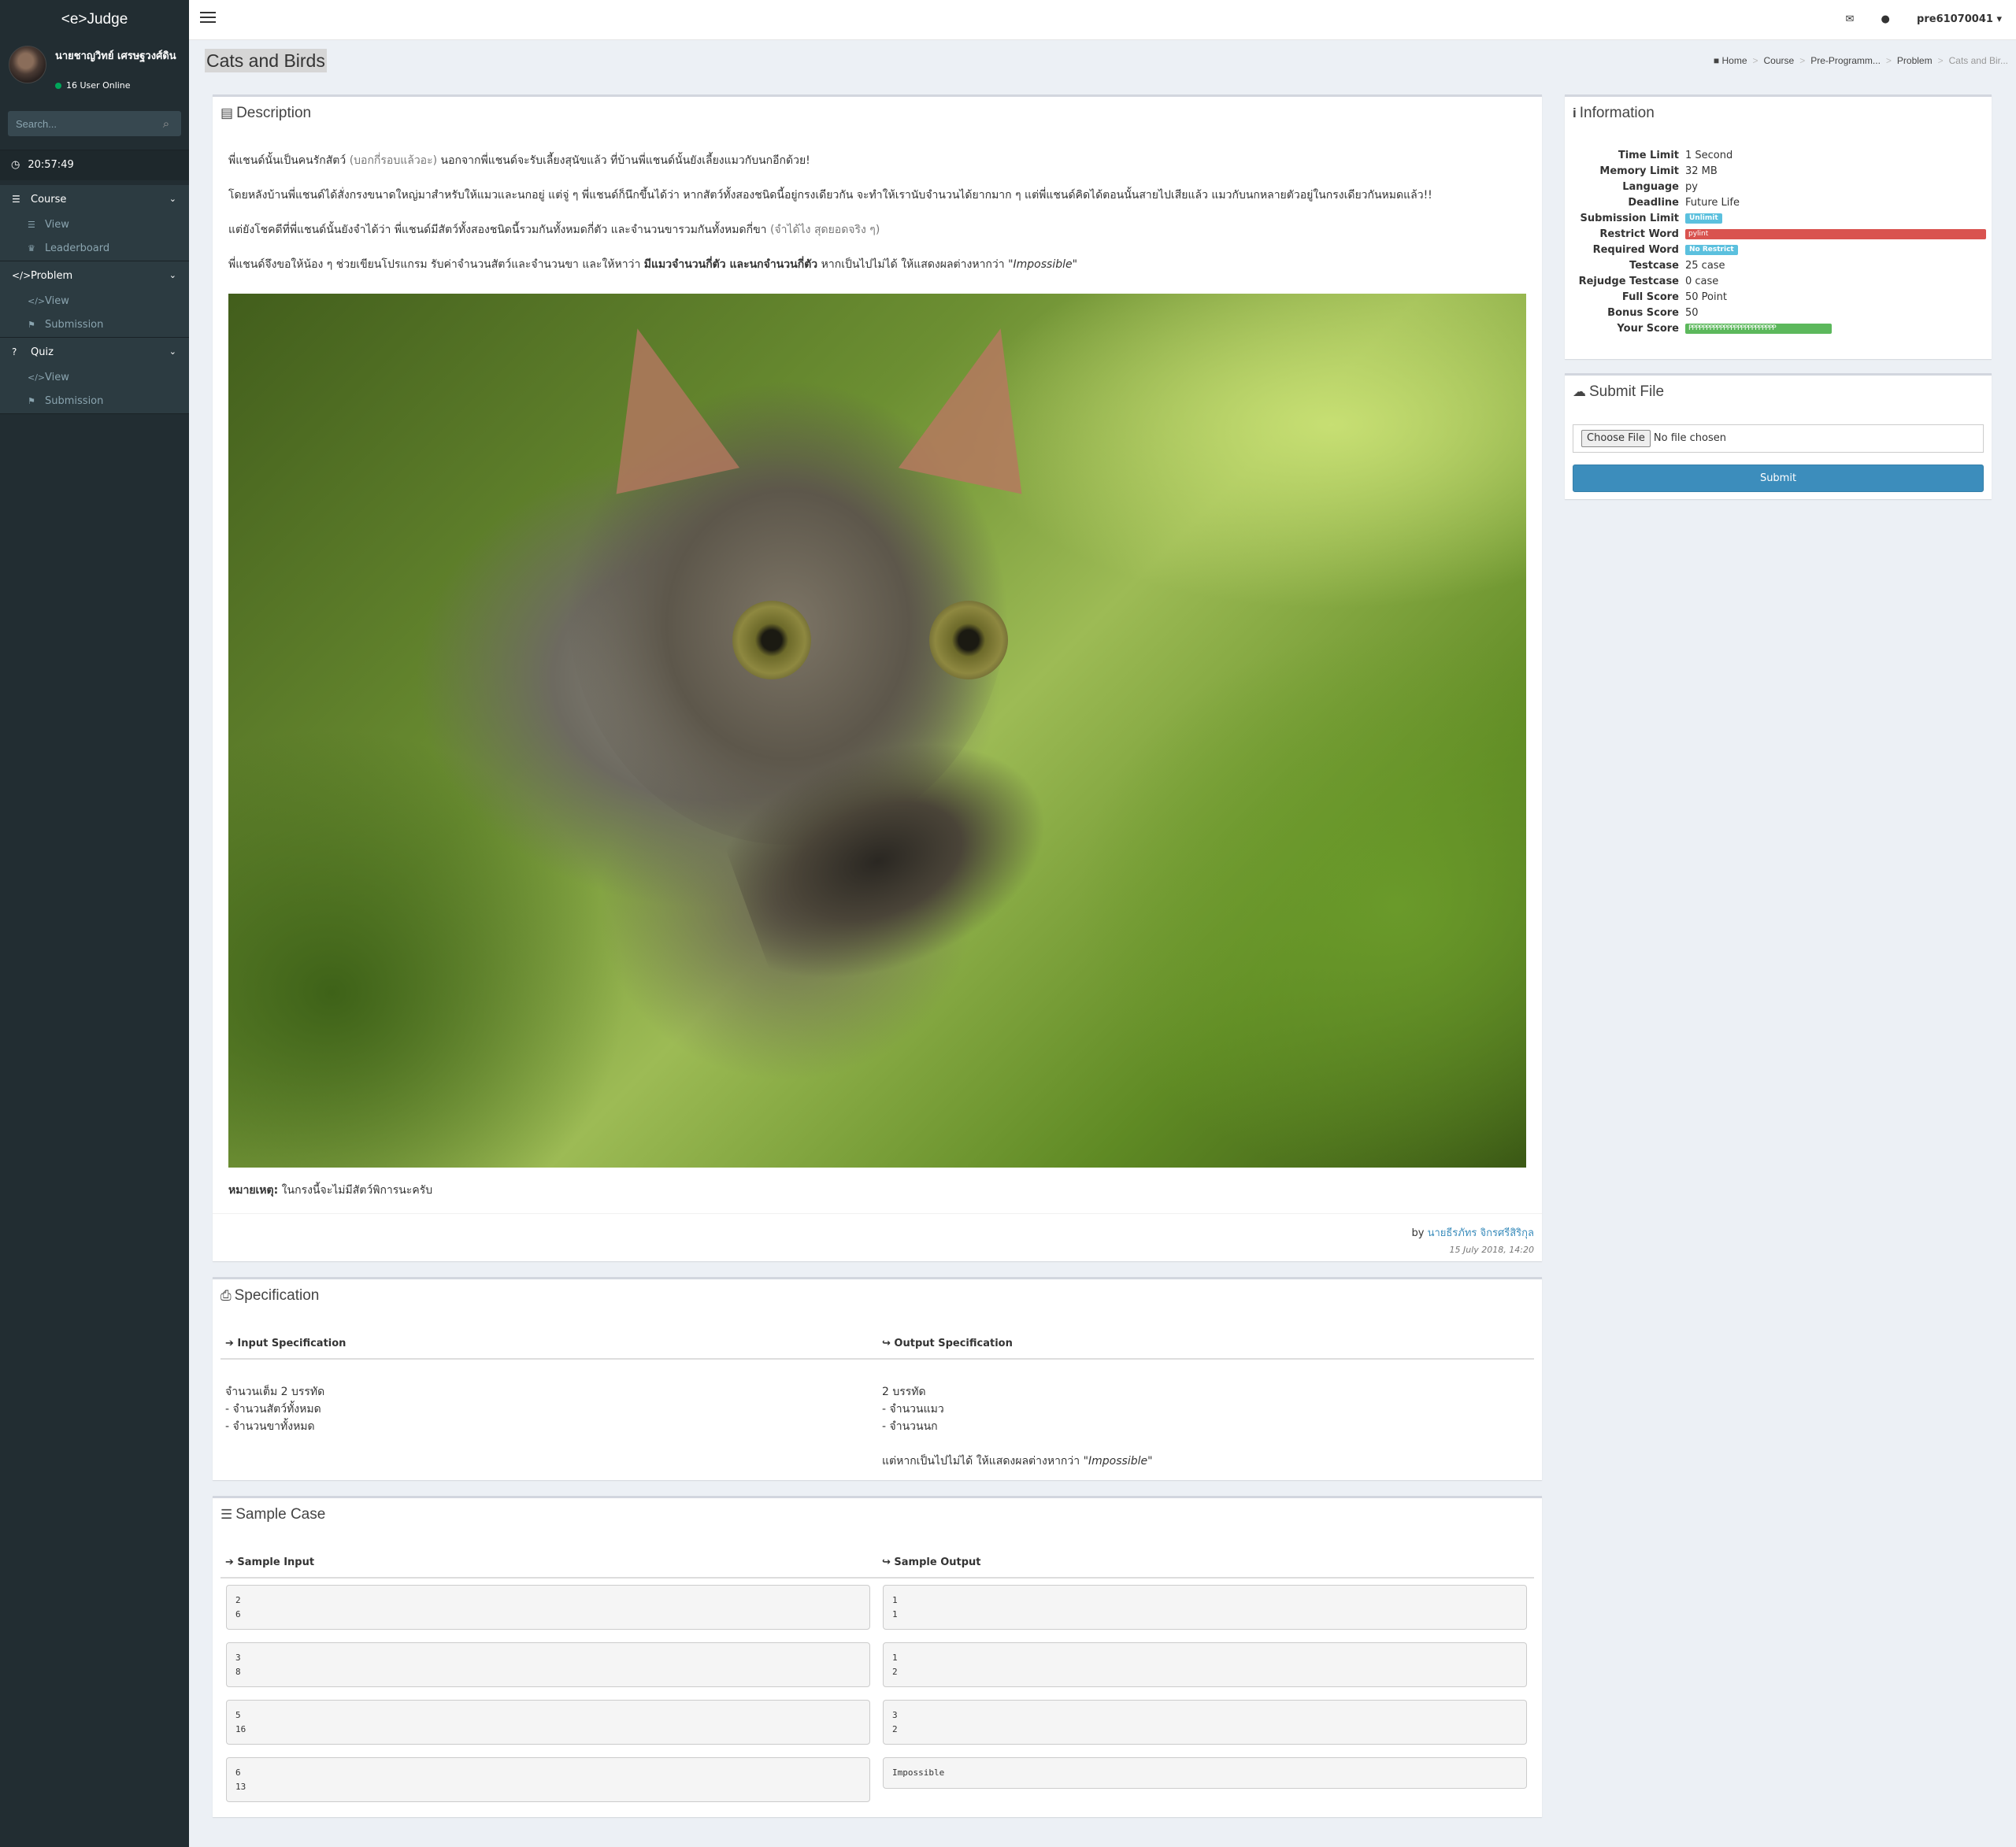  I want to click on sign-out-icon: ↪, so click(888, 1562).